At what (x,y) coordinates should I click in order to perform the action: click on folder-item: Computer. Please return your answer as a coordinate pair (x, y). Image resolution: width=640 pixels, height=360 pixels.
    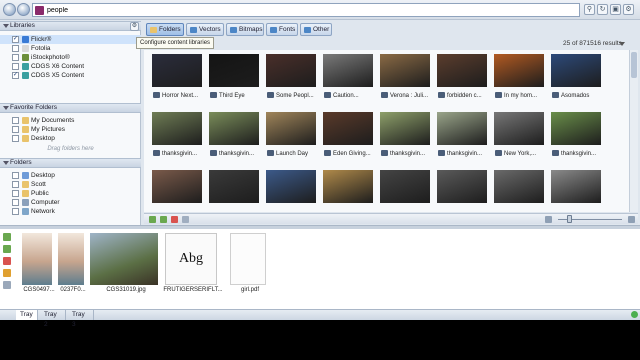
    Looking at the image, I should click on (70, 202).